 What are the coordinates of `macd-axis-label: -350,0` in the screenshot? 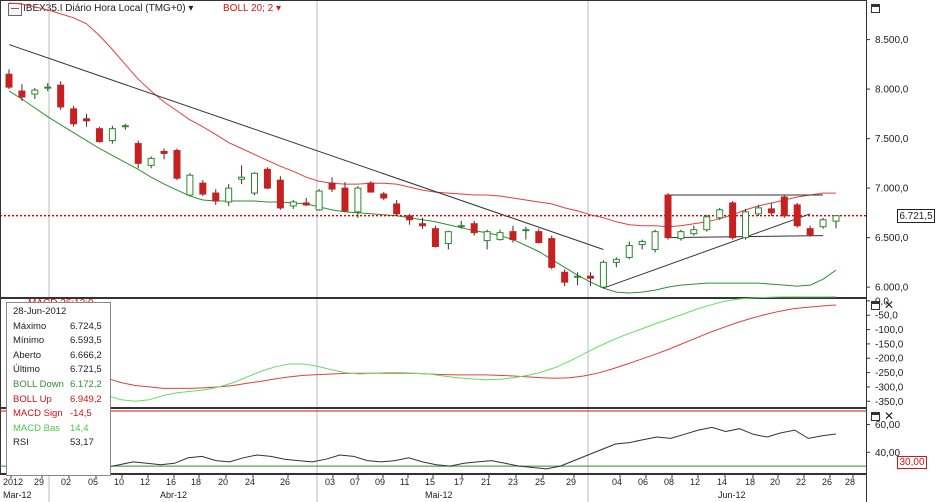 It's located at (889, 402).